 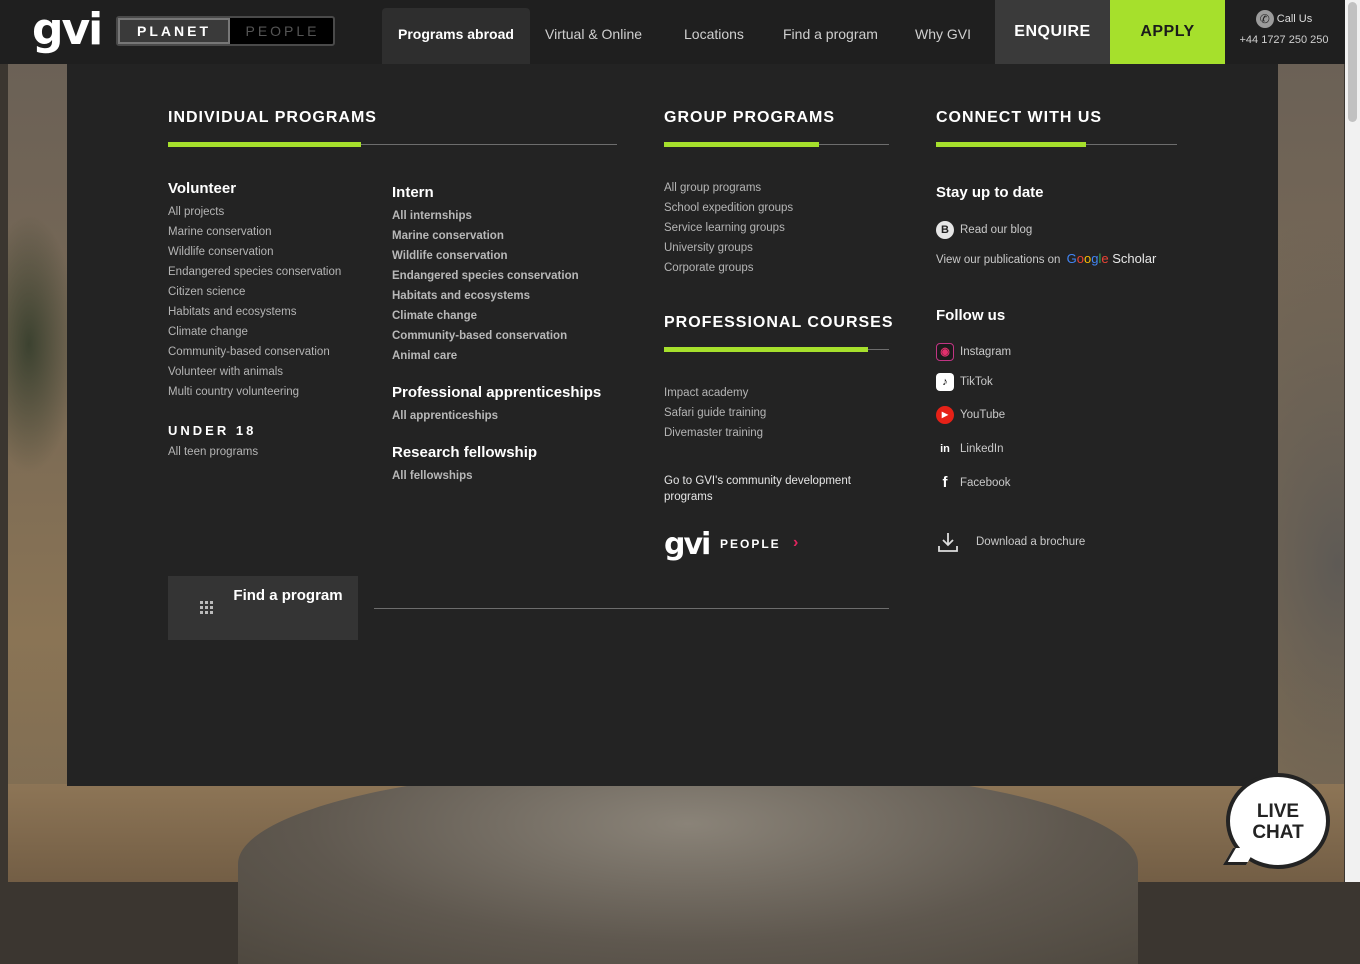 What do you see at coordinates (1284, 40) in the screenshot?
I see `phone-number: +44 1727 250 250` at bounding box center [1284, 40].